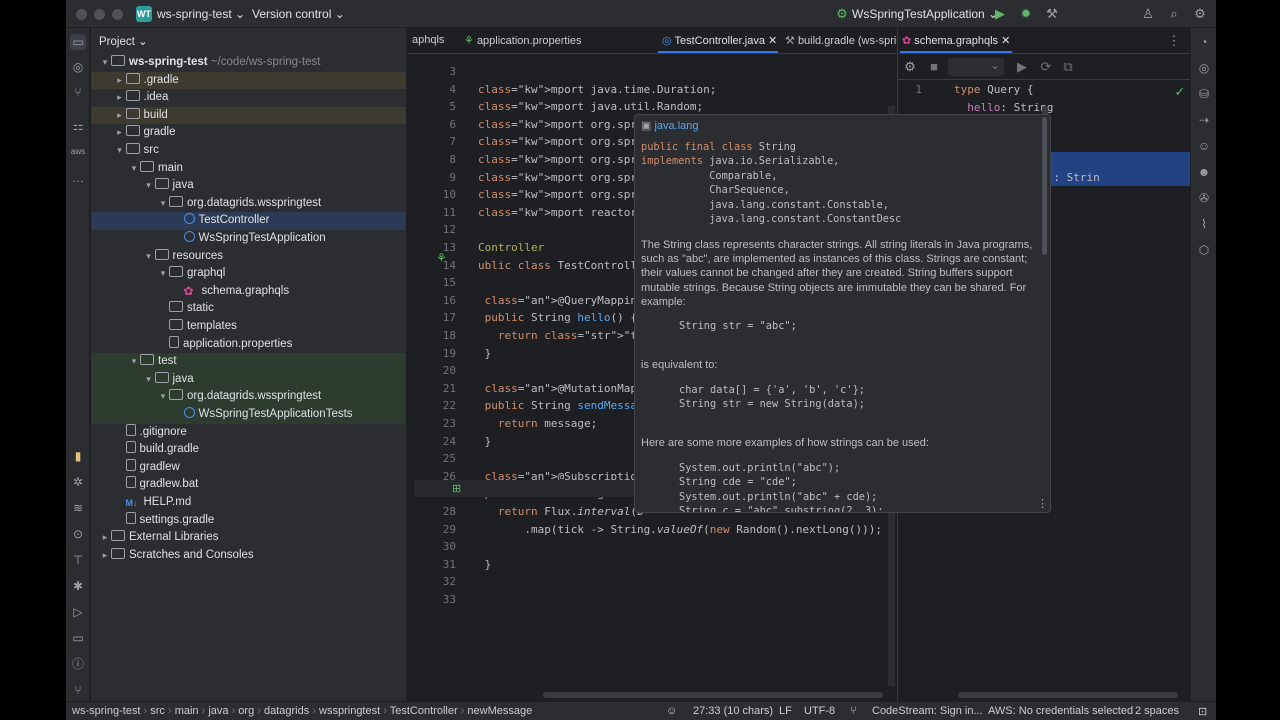 The width and height of the screenshot is (1280, 720). What do you see at coordinates (248, 450) in the screenshot?
I see `tree-item: build.gradle` at bounding box center [248, 450].